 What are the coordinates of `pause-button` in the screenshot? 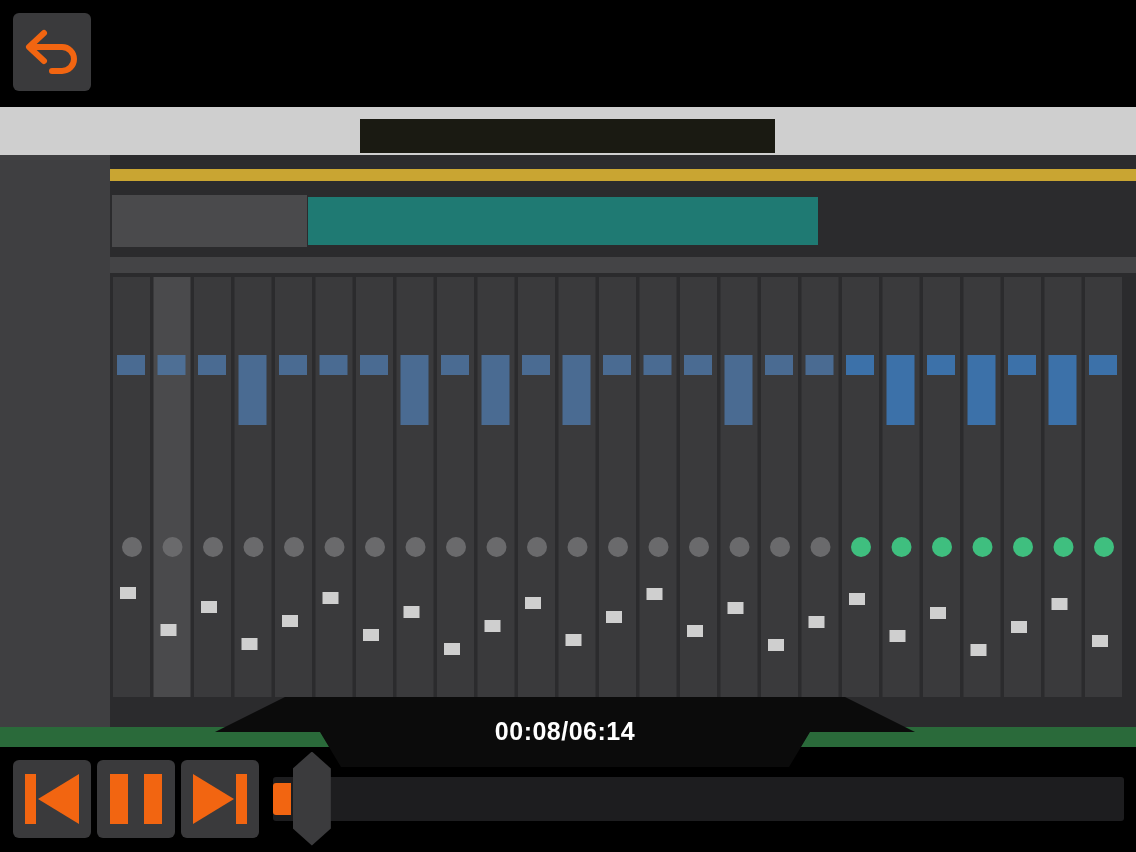 It's located at (136, 798).